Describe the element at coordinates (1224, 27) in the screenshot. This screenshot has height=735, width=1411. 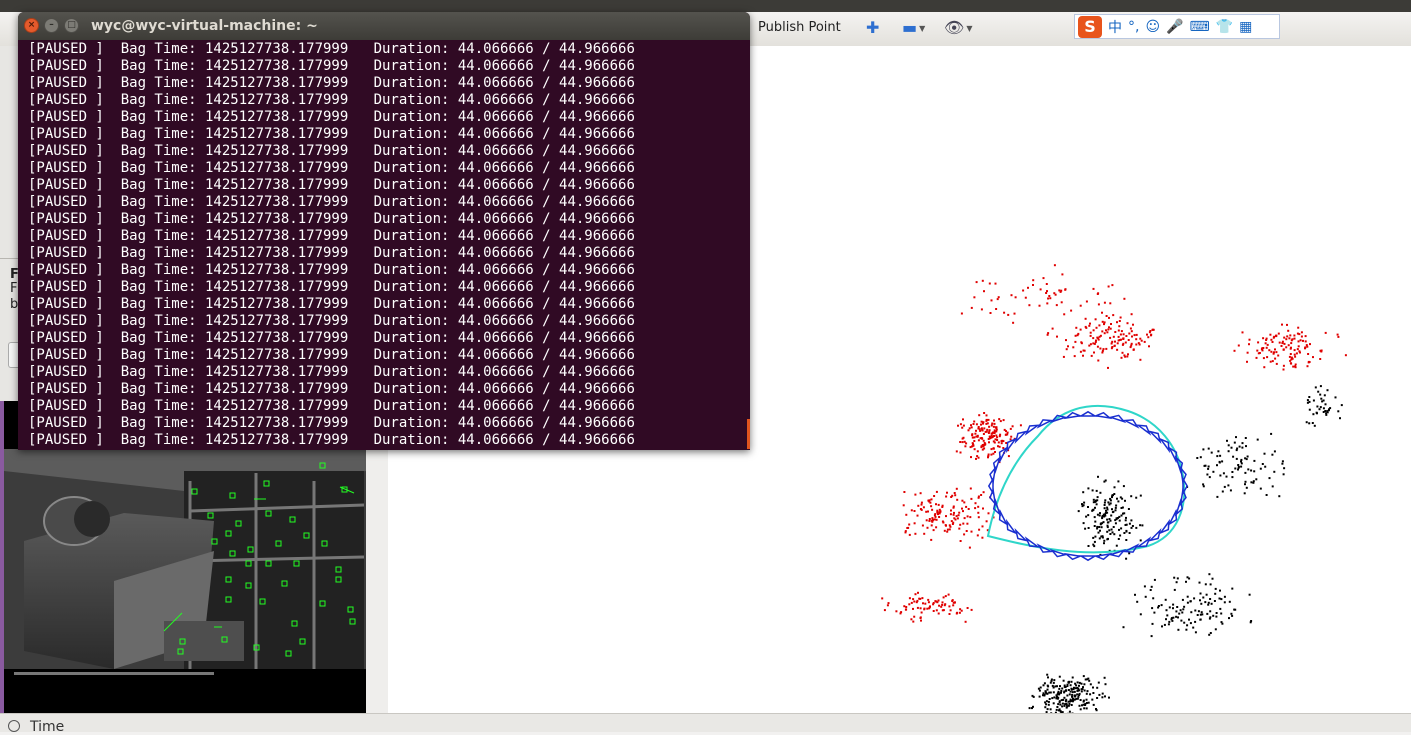
I see `shirt-icon: 👕` at that location.